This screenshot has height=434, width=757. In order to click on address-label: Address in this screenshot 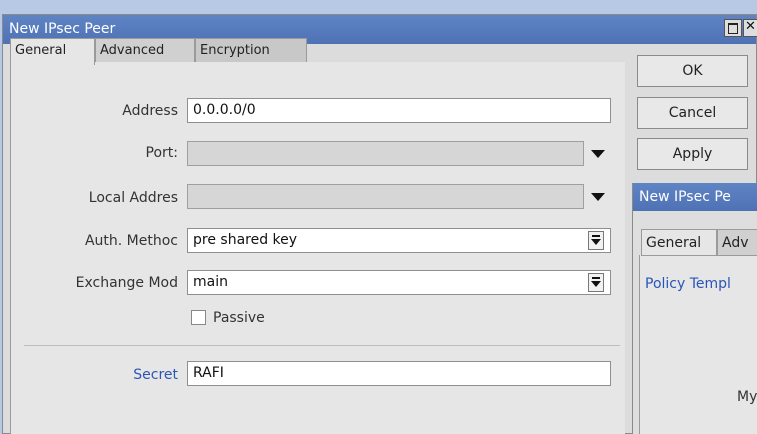, I will do `click(150, 111)`.